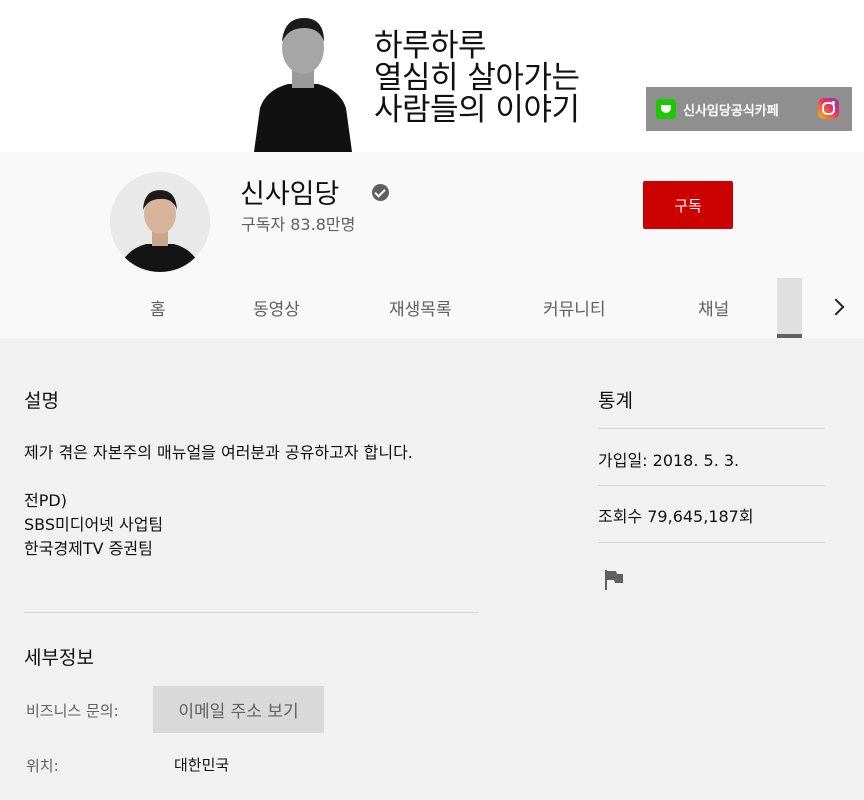 The height and width of the screenshot is (800, 864). I want to click on banner-links: 신사임당공식카페, so click(749, 109).